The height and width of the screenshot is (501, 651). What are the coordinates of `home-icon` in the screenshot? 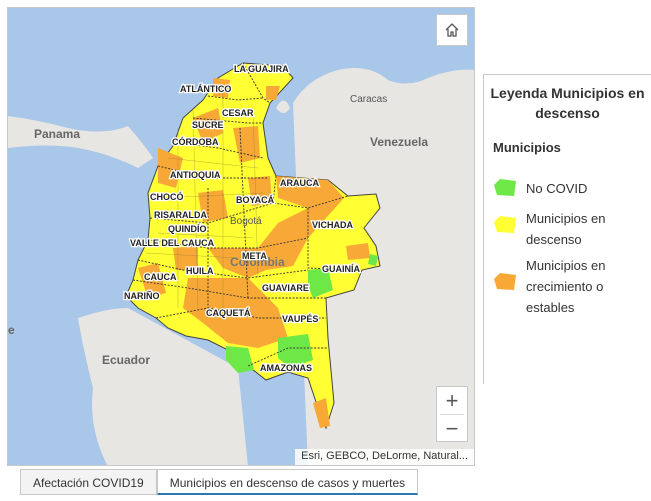 It's located at (452, 30).